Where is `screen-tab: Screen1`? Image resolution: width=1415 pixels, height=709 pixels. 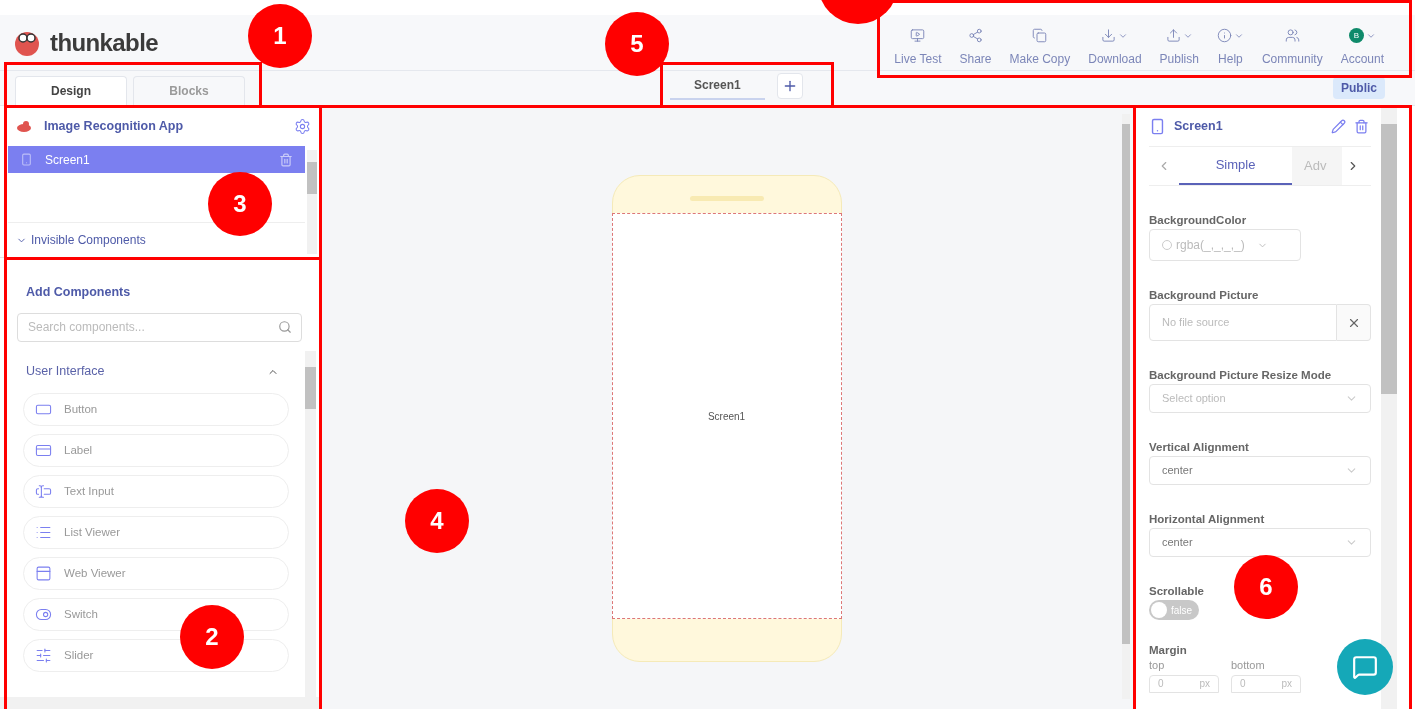
screen-tab: Screen1 is located at coordinates (717, 86).